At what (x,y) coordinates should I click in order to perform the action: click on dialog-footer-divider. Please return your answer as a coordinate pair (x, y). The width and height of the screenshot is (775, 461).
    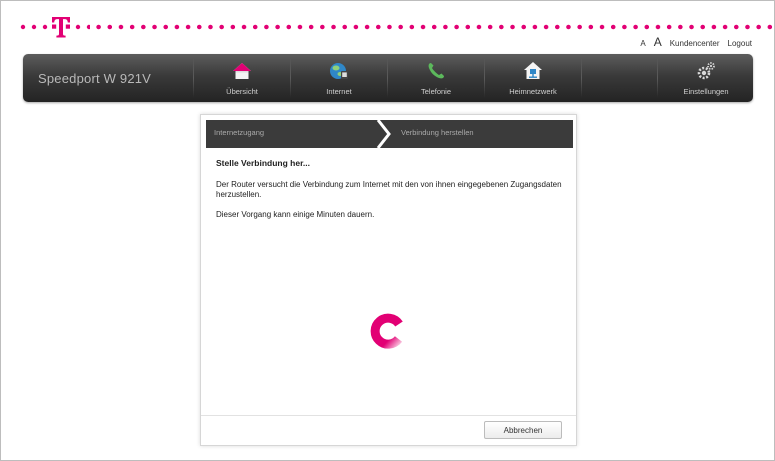
    Looking at the image, I should click on (388, 415).